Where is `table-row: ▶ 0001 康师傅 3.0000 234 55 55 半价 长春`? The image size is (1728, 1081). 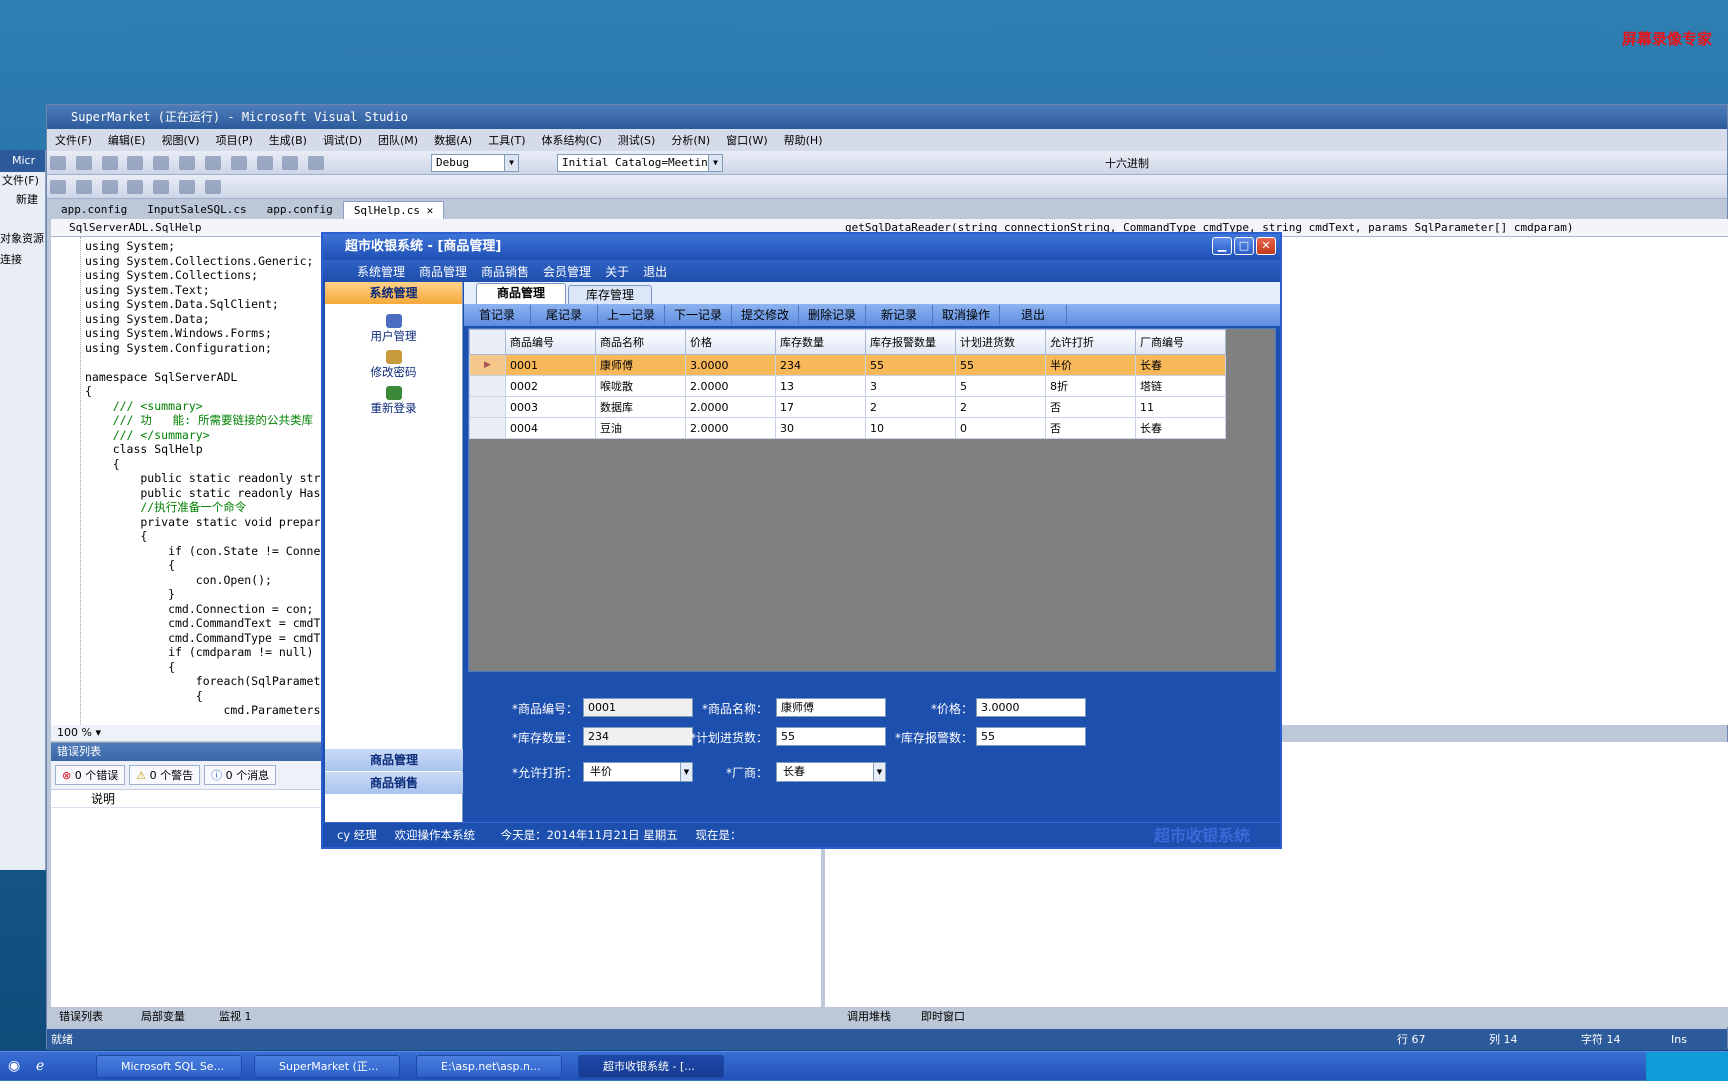 table-row: ▶ 0001 康师傅 3.0000 234 55 55 半价 长春 is located at coordinates (847, 365).